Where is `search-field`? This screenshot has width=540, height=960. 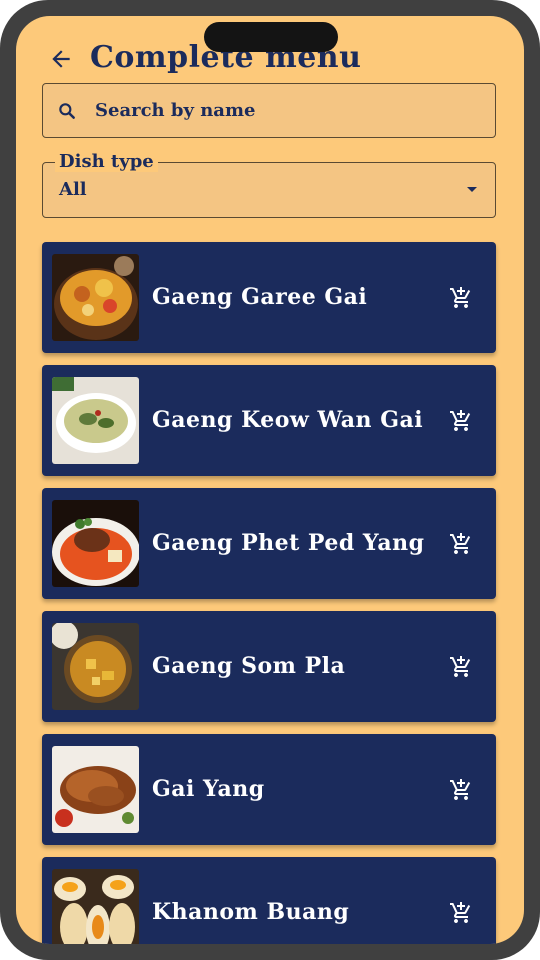 search-field is located at coordinates (269, 110).